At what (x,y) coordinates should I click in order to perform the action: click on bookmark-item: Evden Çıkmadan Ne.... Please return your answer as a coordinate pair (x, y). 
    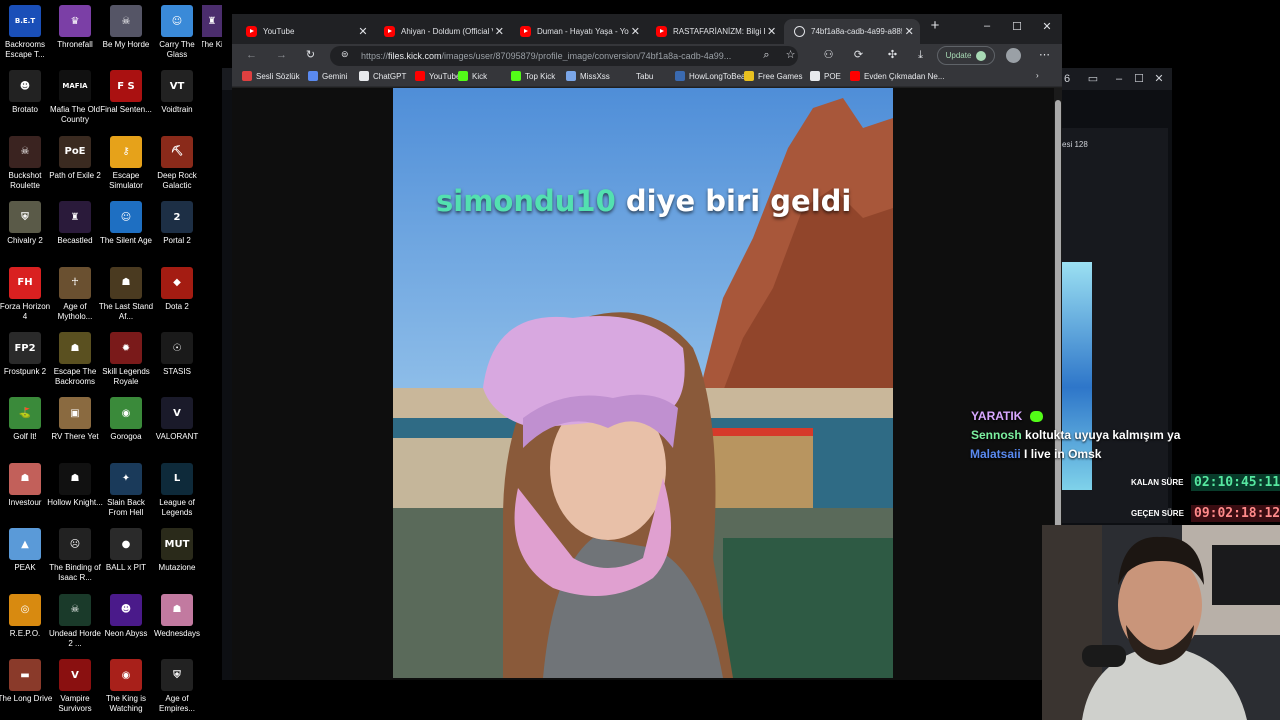
    Looking at the image, I should click on (897, 76).